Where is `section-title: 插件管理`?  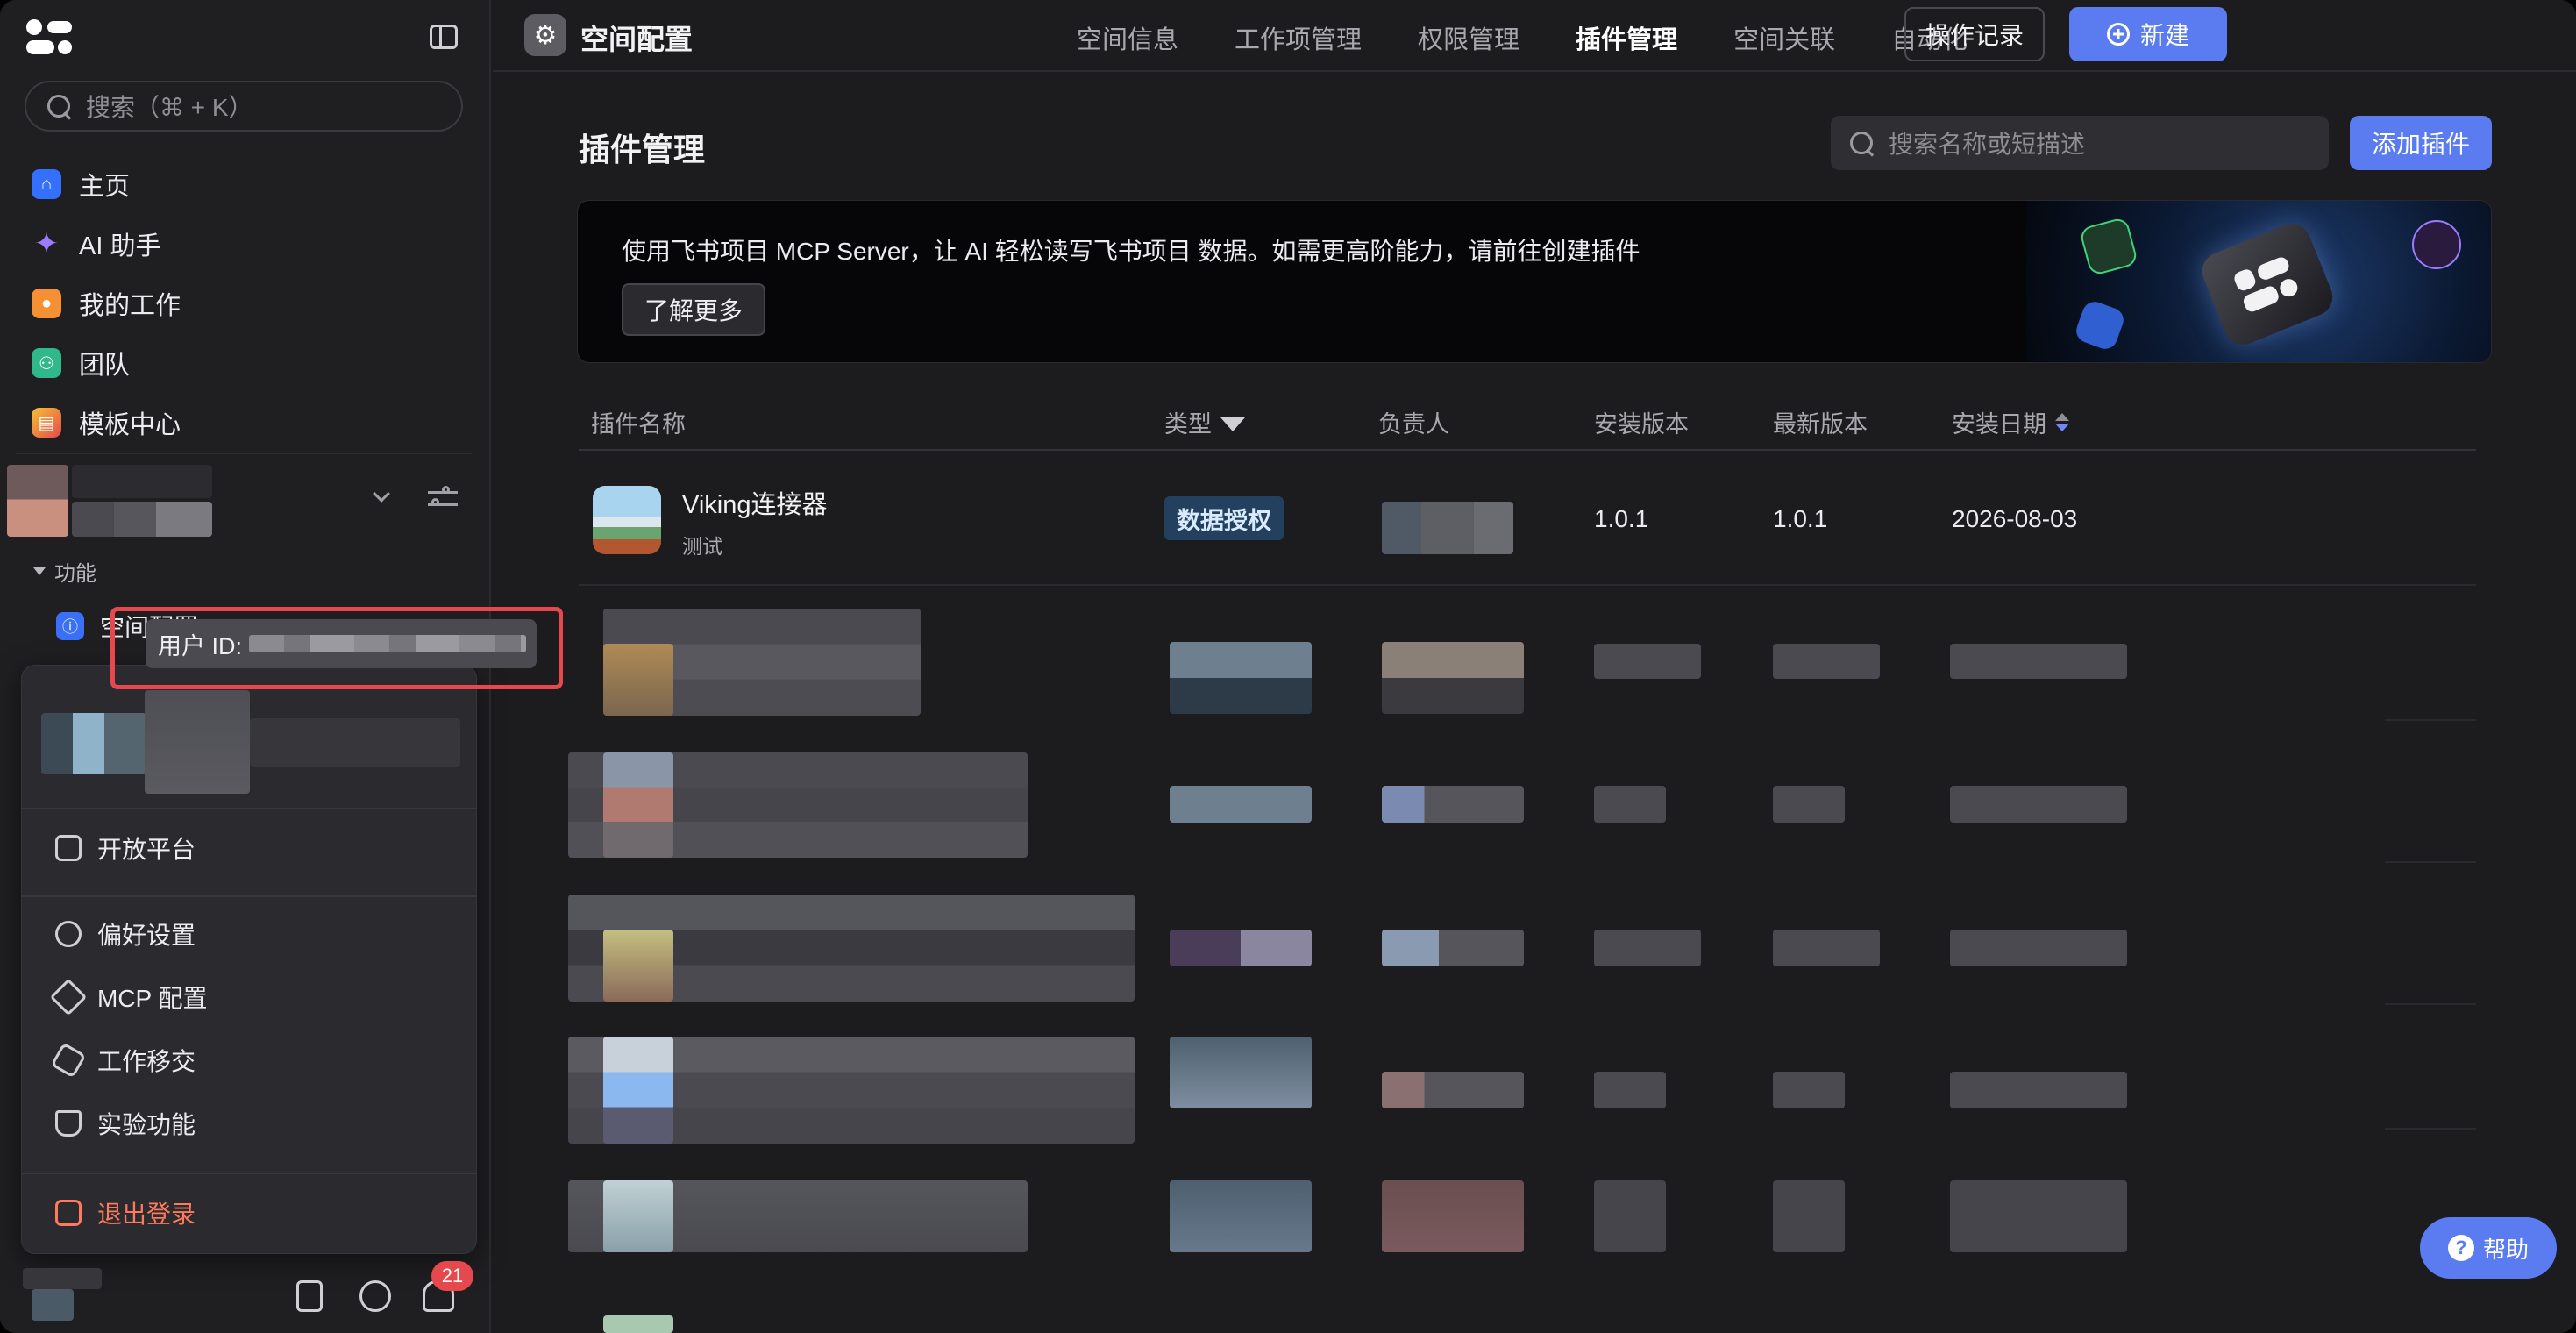 section-title: 插件管理 is located at coordinates (642, 150).